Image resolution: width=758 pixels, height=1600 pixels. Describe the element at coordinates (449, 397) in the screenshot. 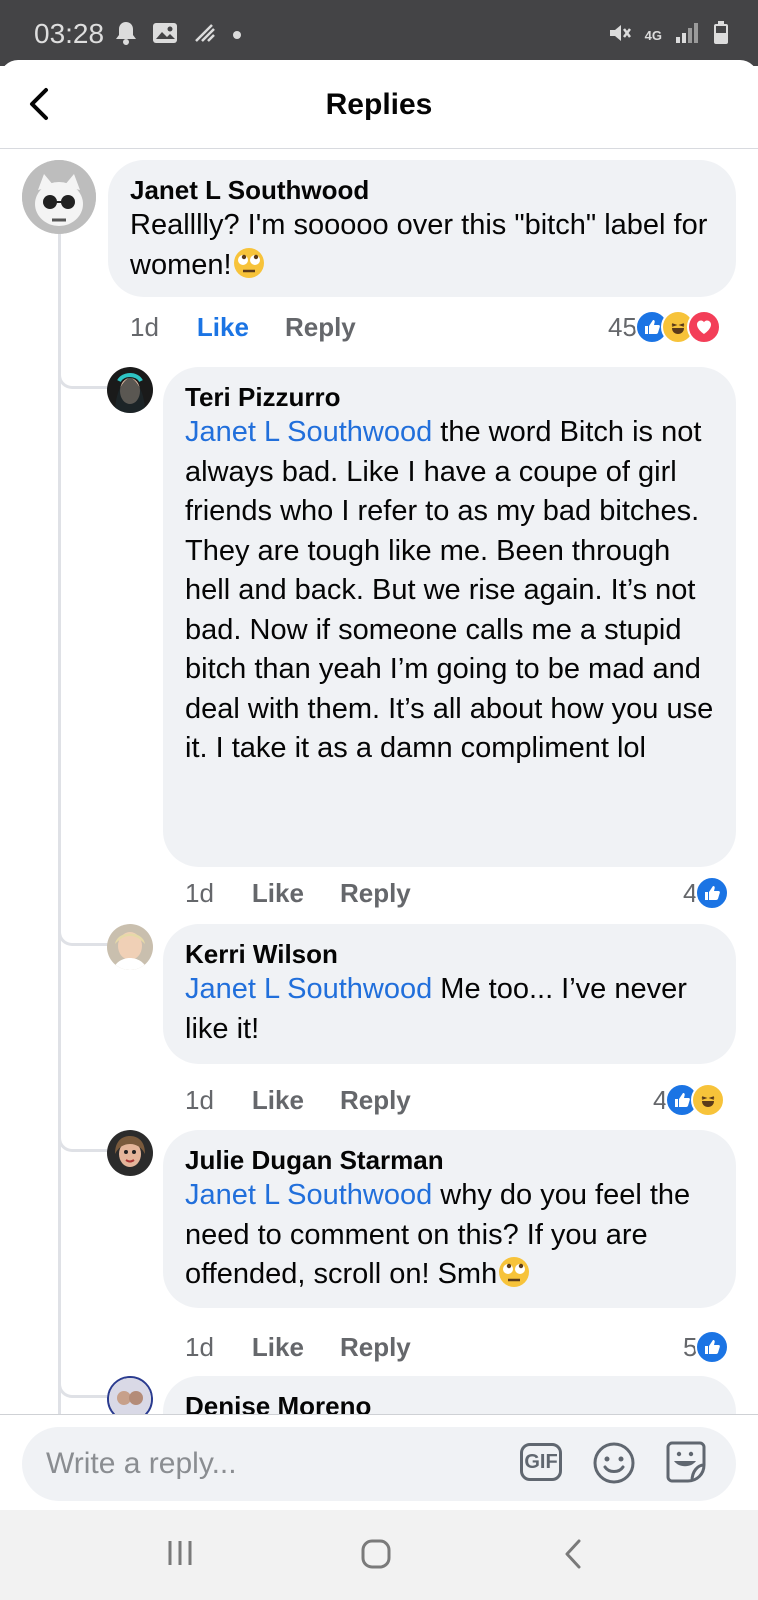

I see `comment-author: Teri Pizzurro` at that location.